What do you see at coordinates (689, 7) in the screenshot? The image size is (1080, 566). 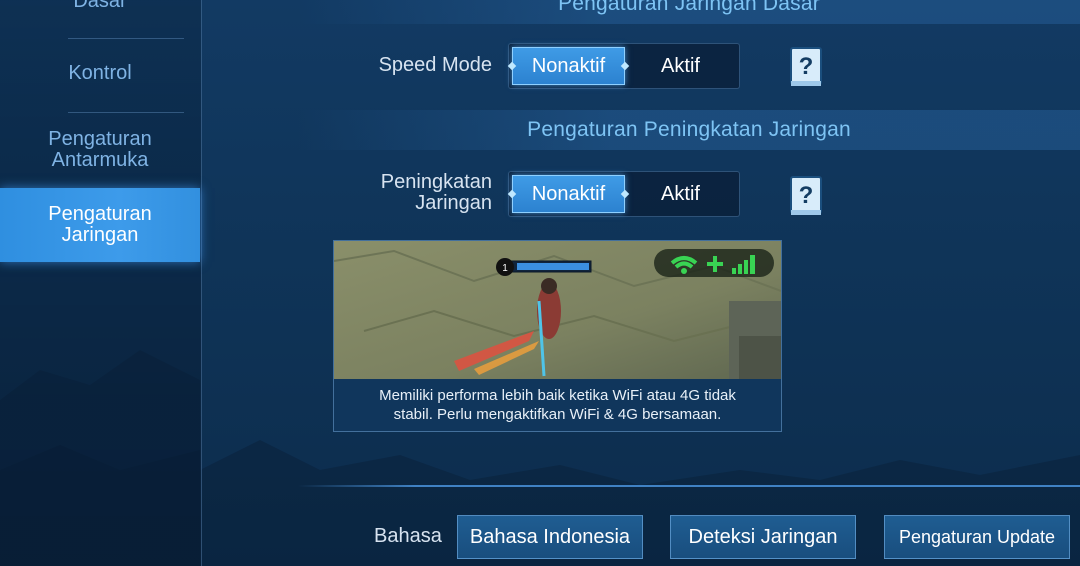 I see `section-title: Pengaturan Jaringan Dasar` at bounding box center [689, 7].